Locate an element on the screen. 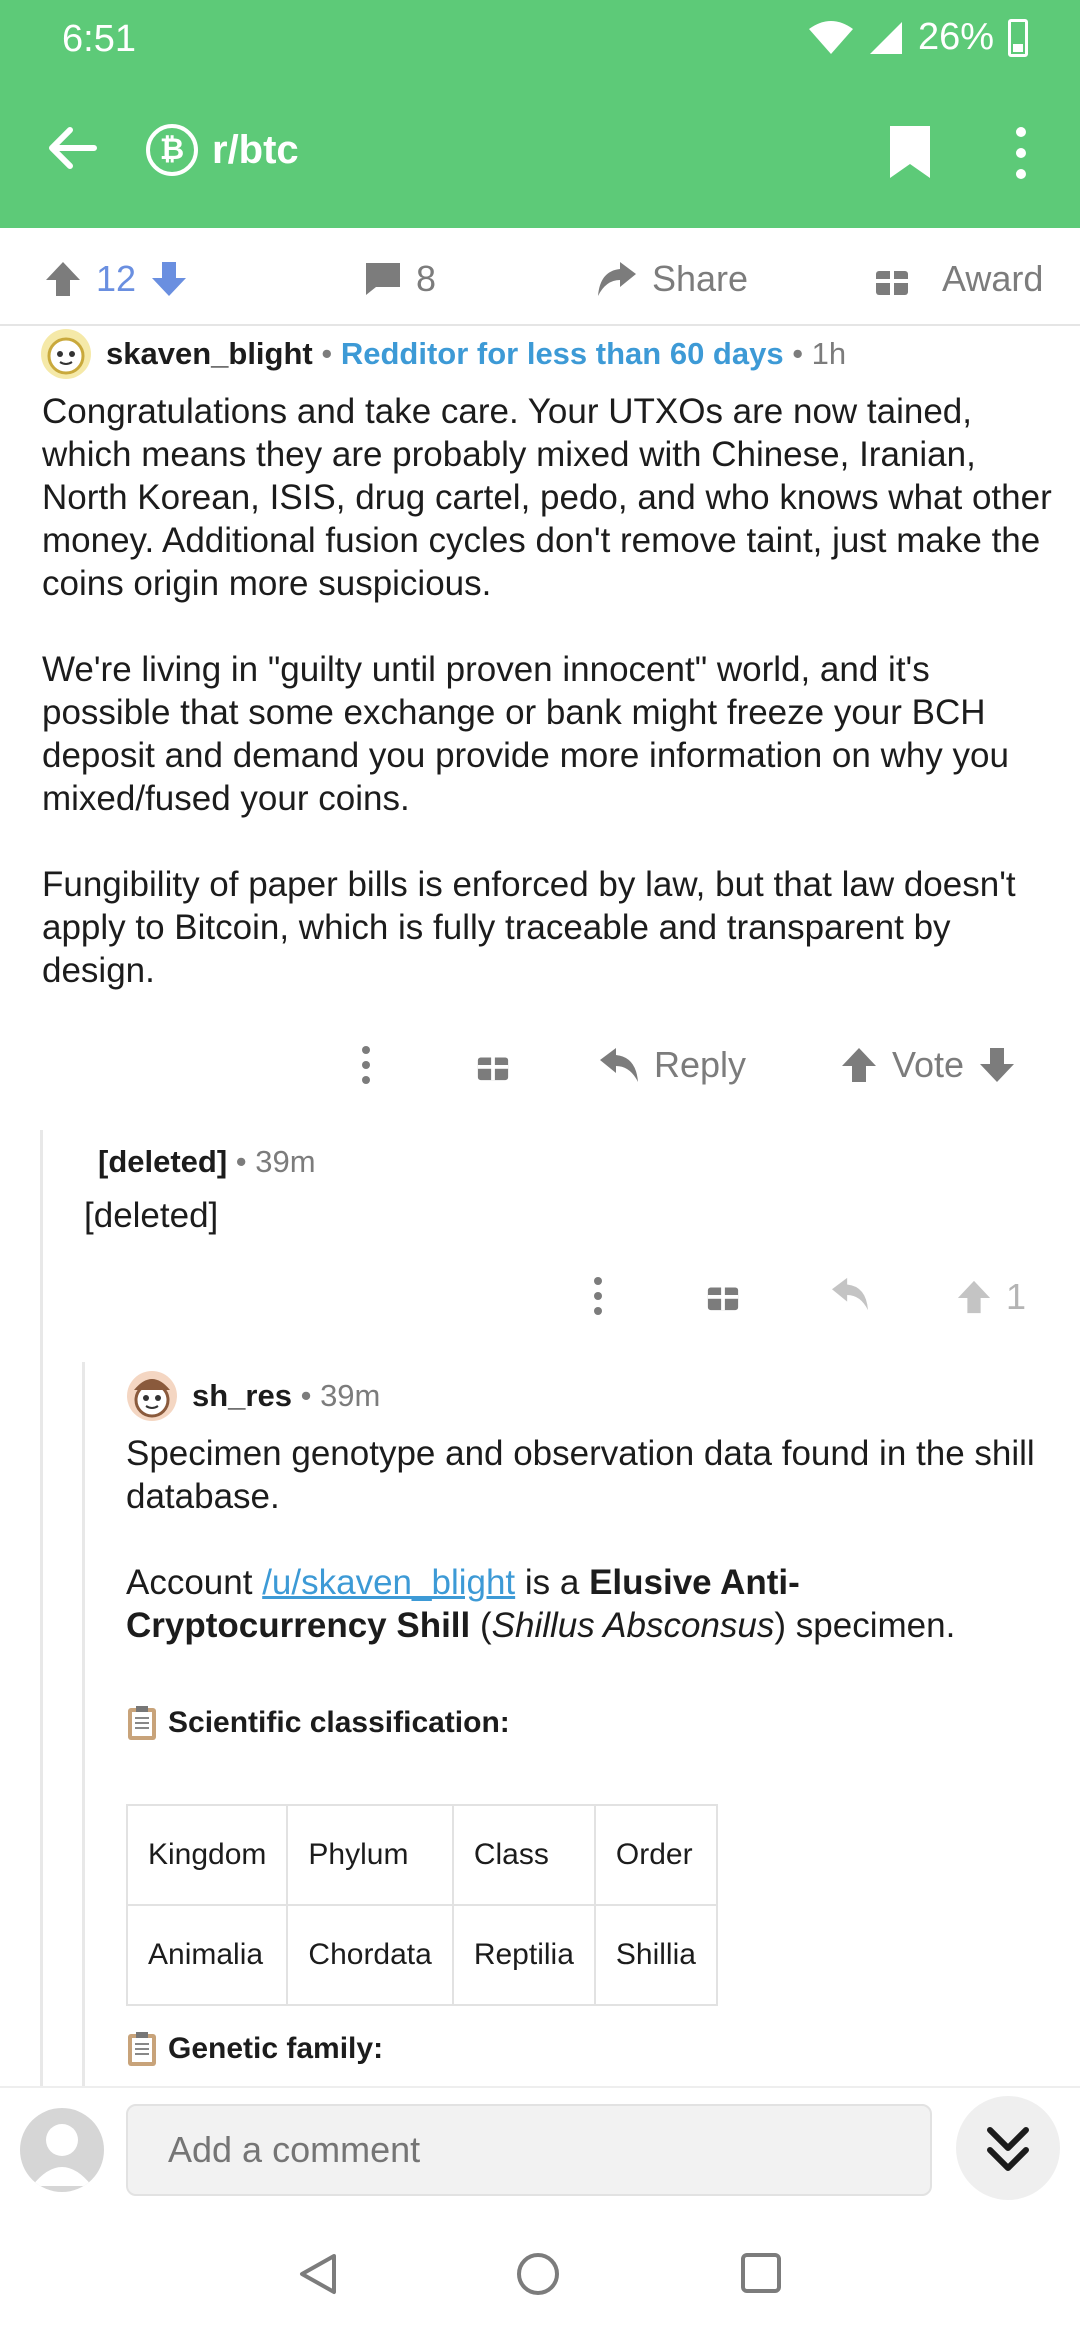 The height and width of the screenshot is (2340, 1080). comment-author: [deleted] is located at coordinates (163, 1161).